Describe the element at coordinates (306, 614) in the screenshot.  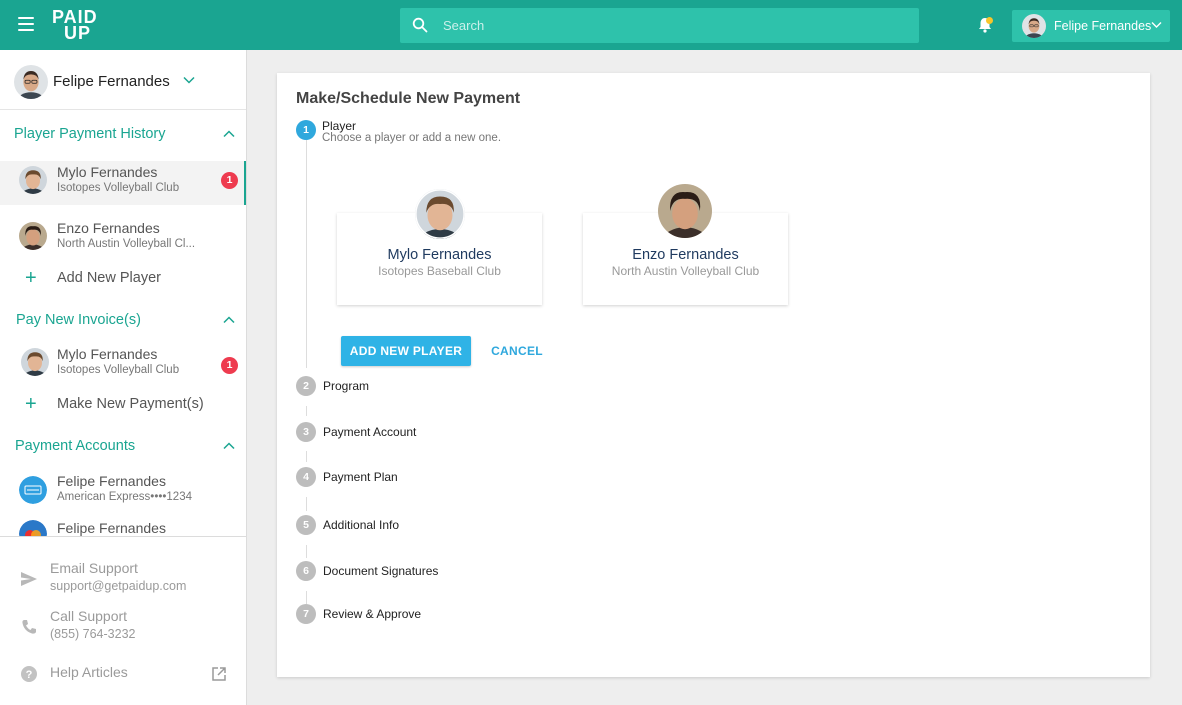
I see `step-number: 7` at that location.